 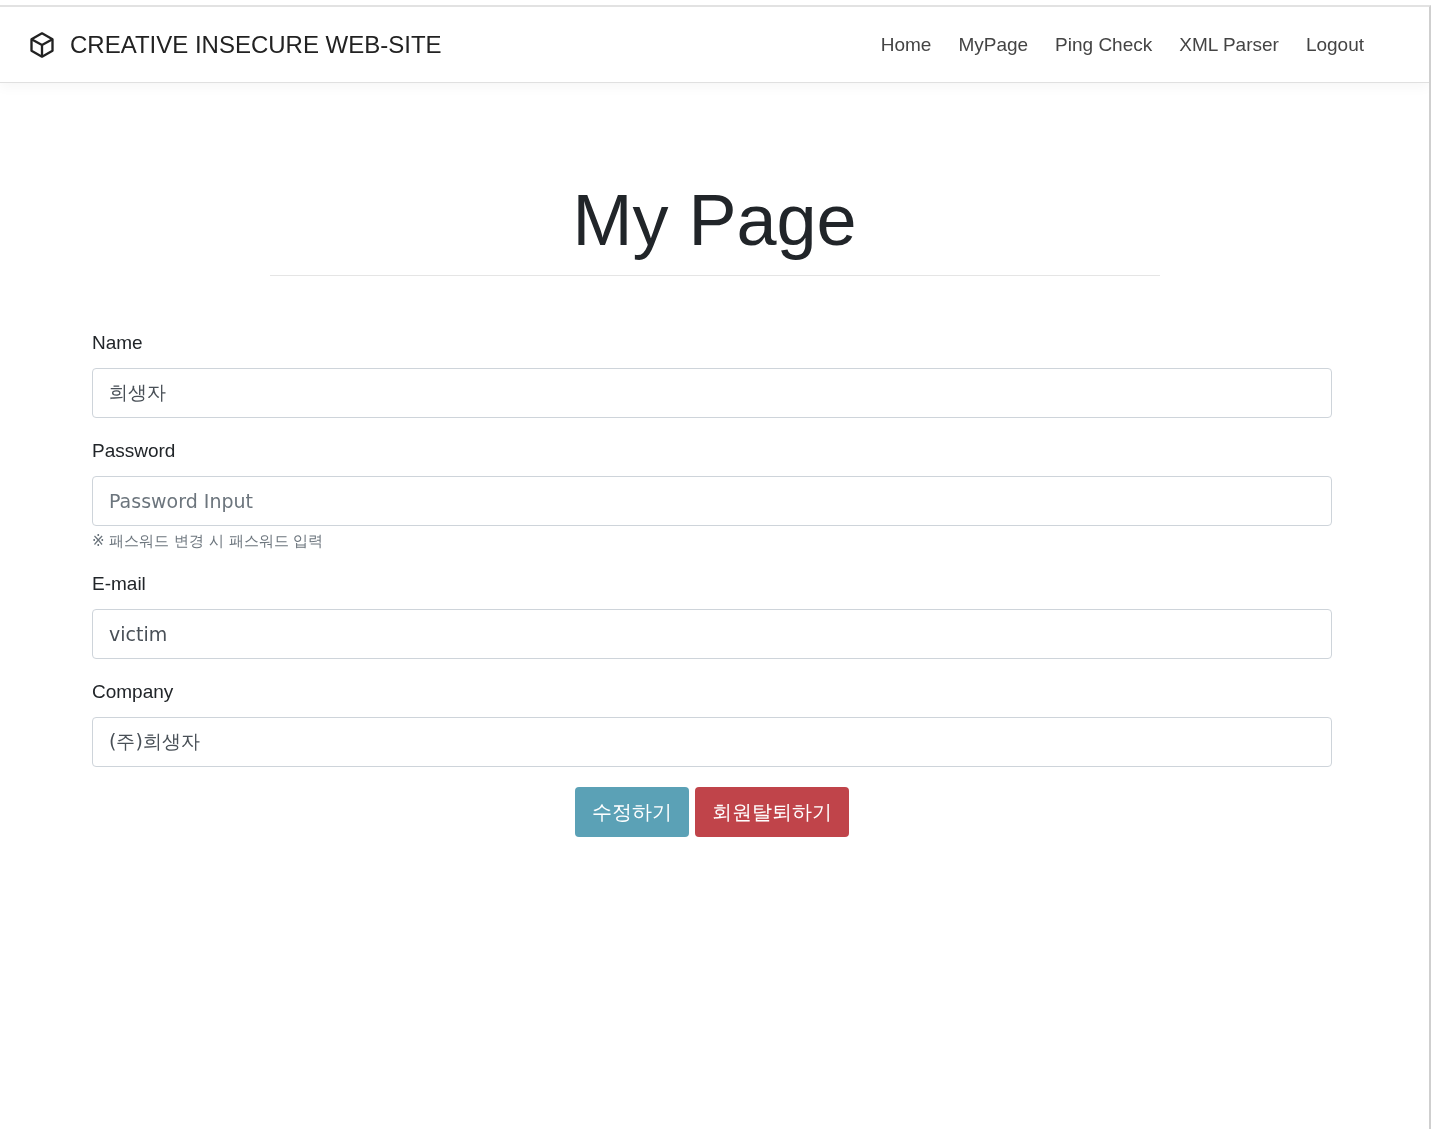 What do you see at coordinates (1229, 44) in the screenshot?
I see `nav-link: XML Parser` at bounding box center [1229, 44].